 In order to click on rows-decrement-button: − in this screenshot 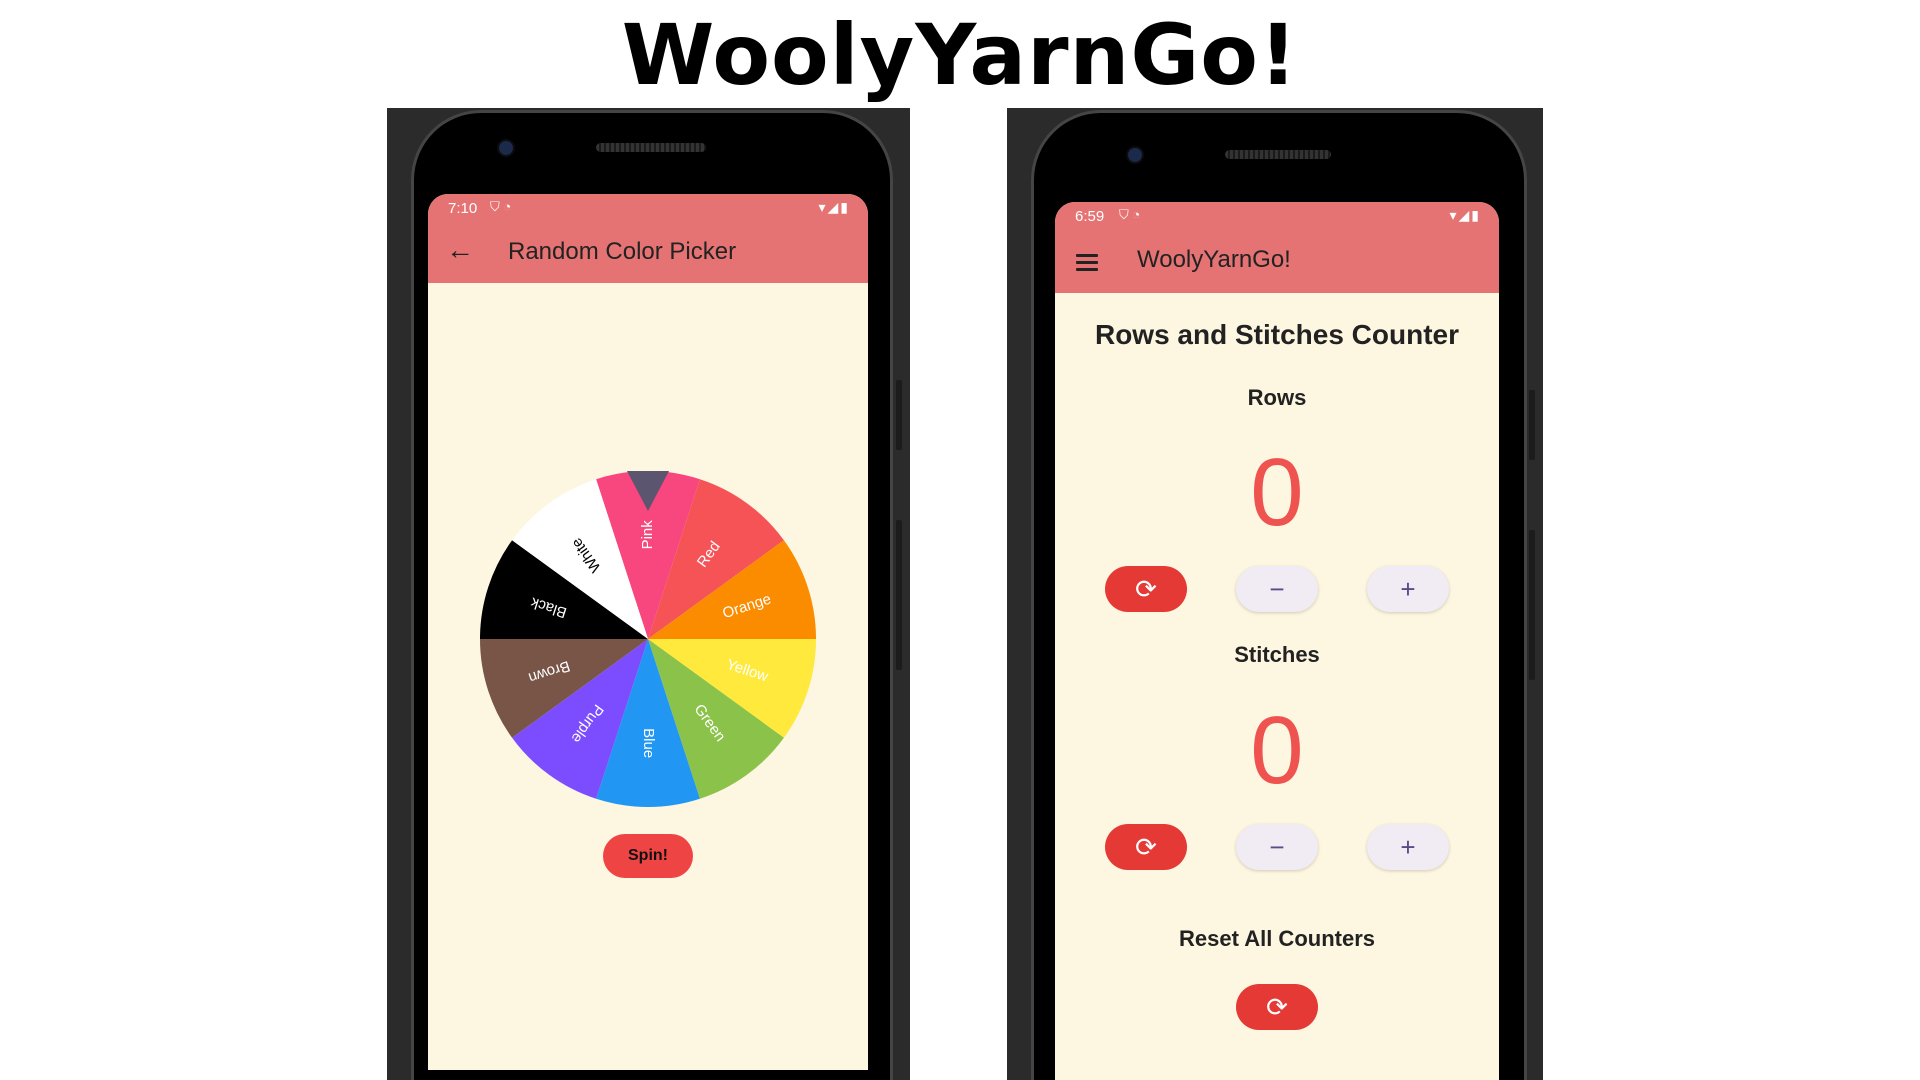, I will do `click(1277, 589)`.